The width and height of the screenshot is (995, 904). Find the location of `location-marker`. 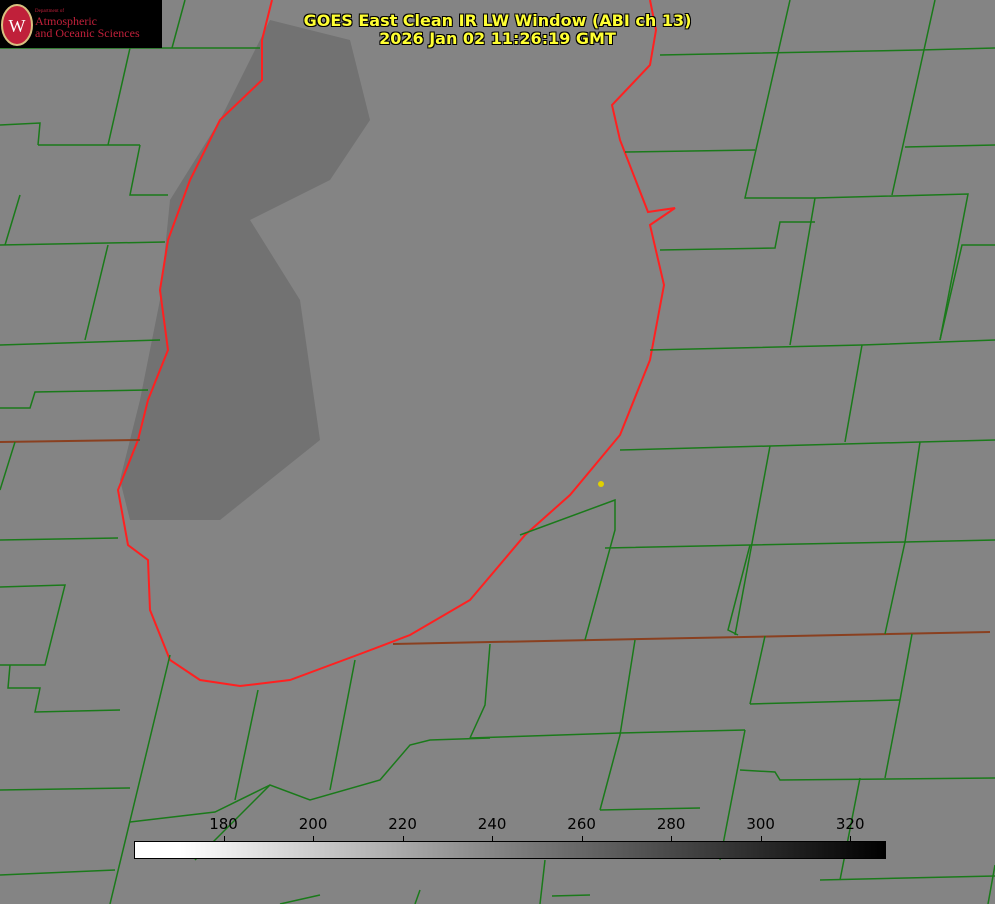

location-marker is located at coordinates (601, 484).